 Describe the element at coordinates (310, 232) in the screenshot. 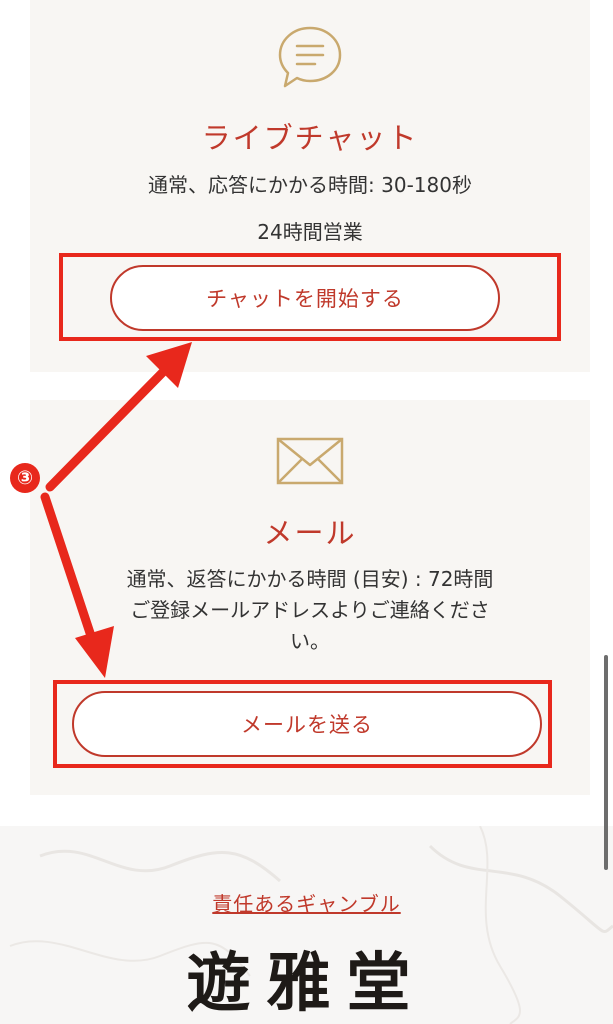

I see `chat-hours: 24時間営業` at that location.